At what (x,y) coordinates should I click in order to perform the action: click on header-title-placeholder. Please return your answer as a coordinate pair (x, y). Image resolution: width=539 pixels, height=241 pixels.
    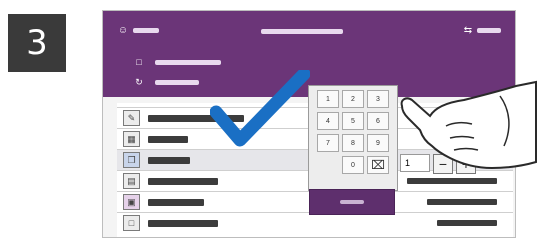
    Looking at the image, I should click on (302, 31).